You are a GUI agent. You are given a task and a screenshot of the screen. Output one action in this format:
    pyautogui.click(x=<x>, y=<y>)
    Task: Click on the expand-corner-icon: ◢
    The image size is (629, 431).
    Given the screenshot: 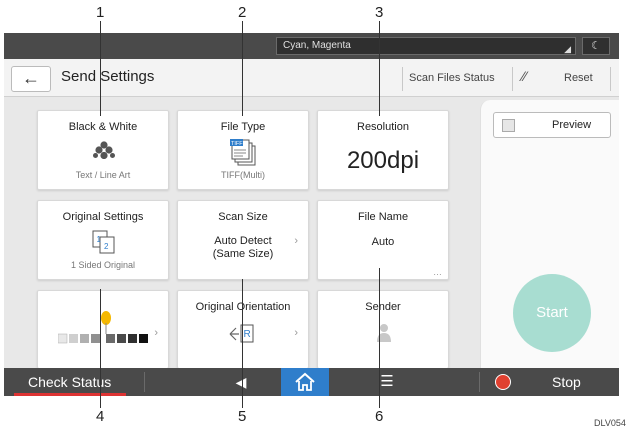 What is the action you would take?
    pyautogui.click(x=567, y=49)
    